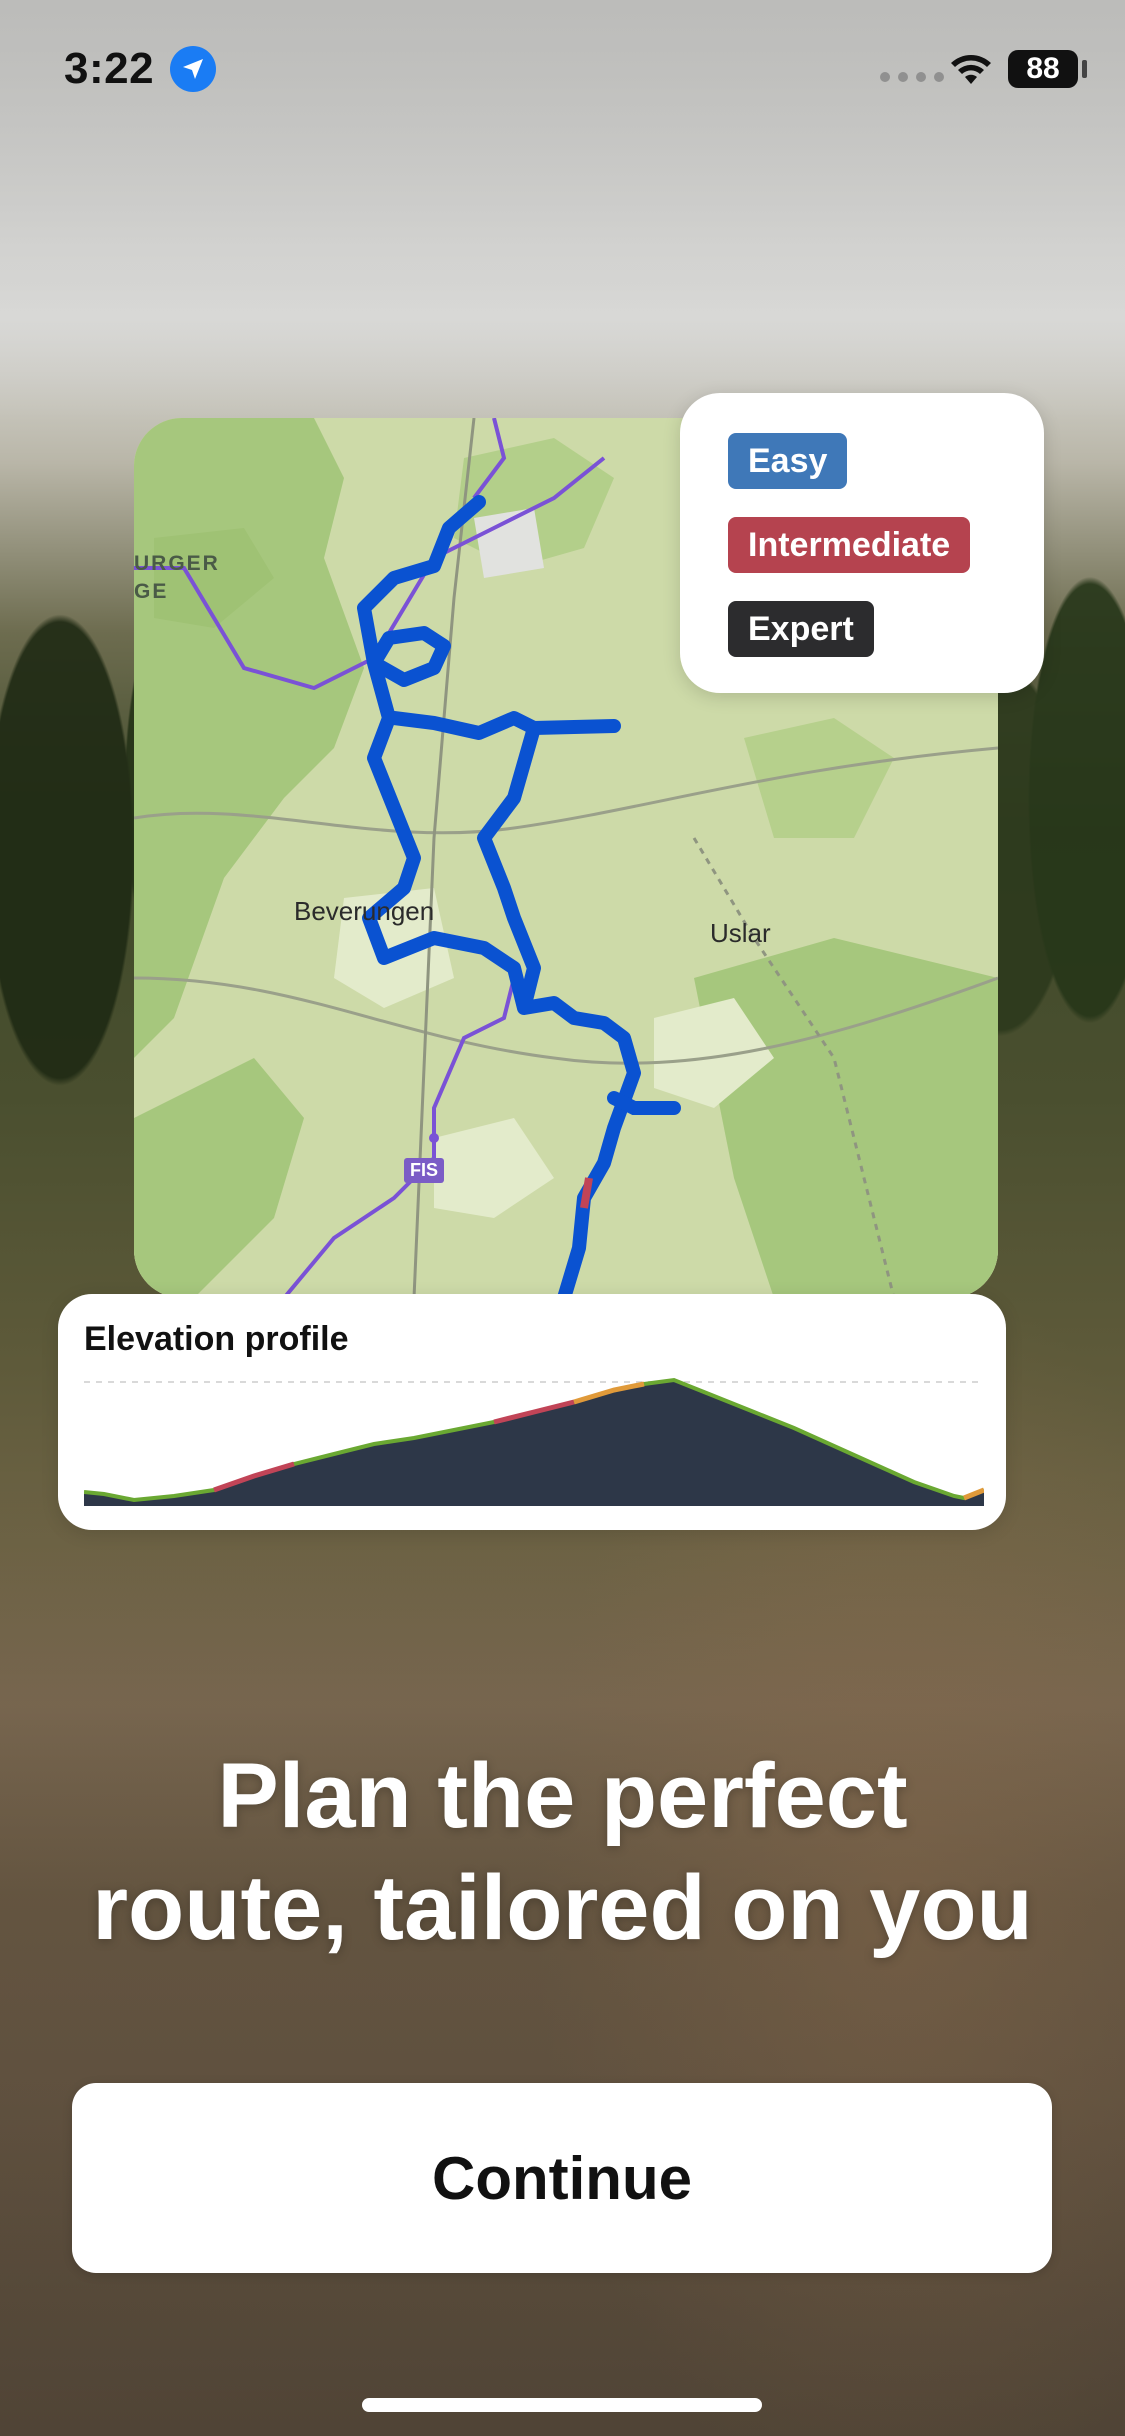  Describe the element at coordinates (788, 461) in the screenshot. I see `legend-tag-easy: Easy` at that location.